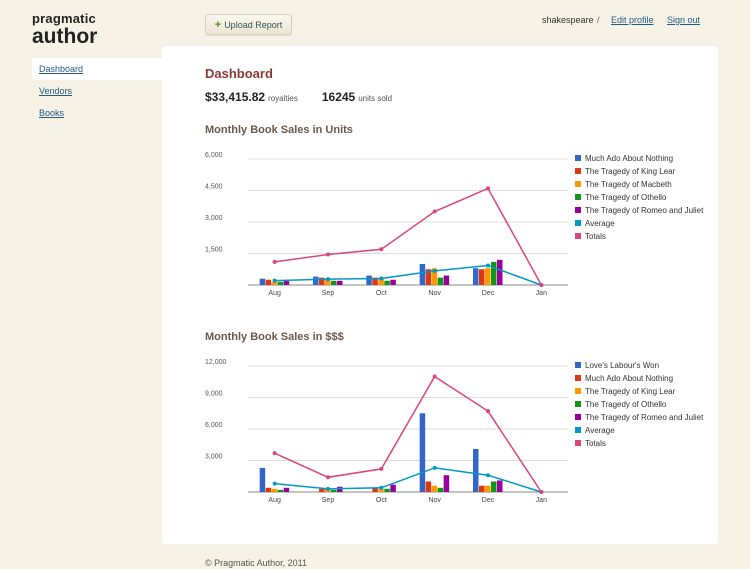 Image resolution: width=750 pixels, height=569 pixels. Describe the element at coordinates (488, 293) in the screenshot. I see `x-tick-label: Dec` at that location.